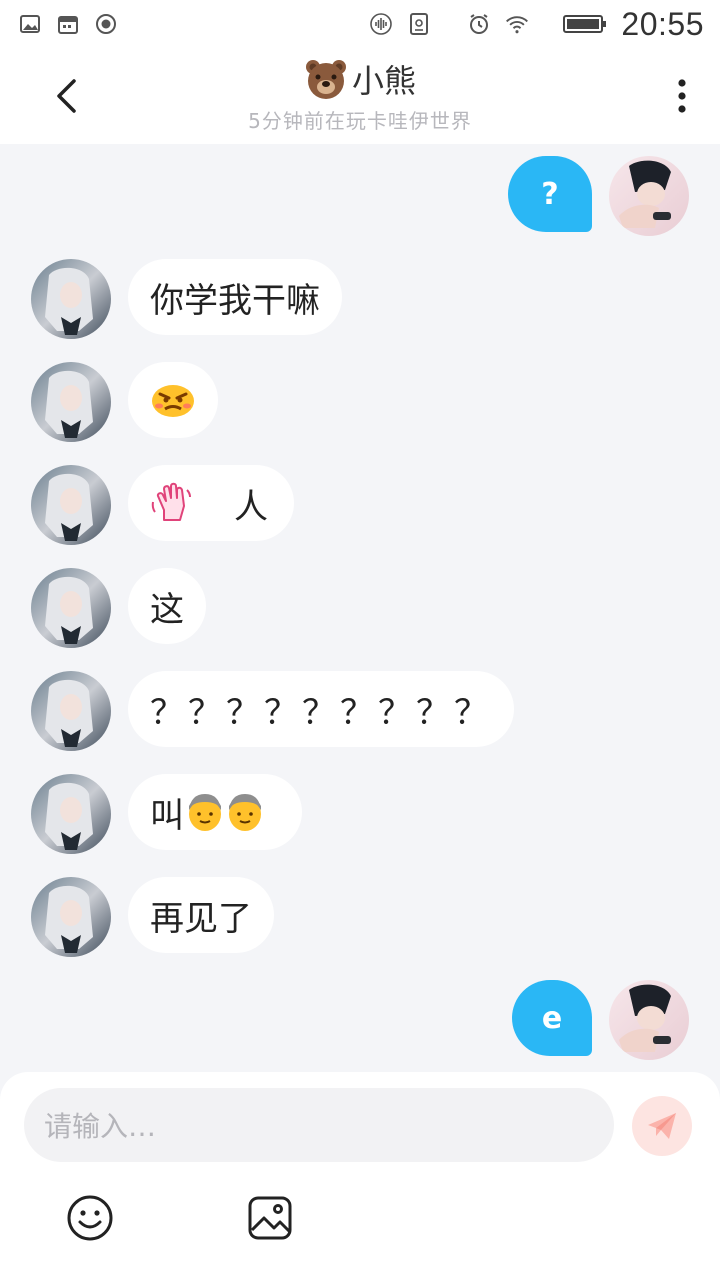 The width and height of the screenshot is (720, 1280). I want to click on received-bubble, so click(173, 400).